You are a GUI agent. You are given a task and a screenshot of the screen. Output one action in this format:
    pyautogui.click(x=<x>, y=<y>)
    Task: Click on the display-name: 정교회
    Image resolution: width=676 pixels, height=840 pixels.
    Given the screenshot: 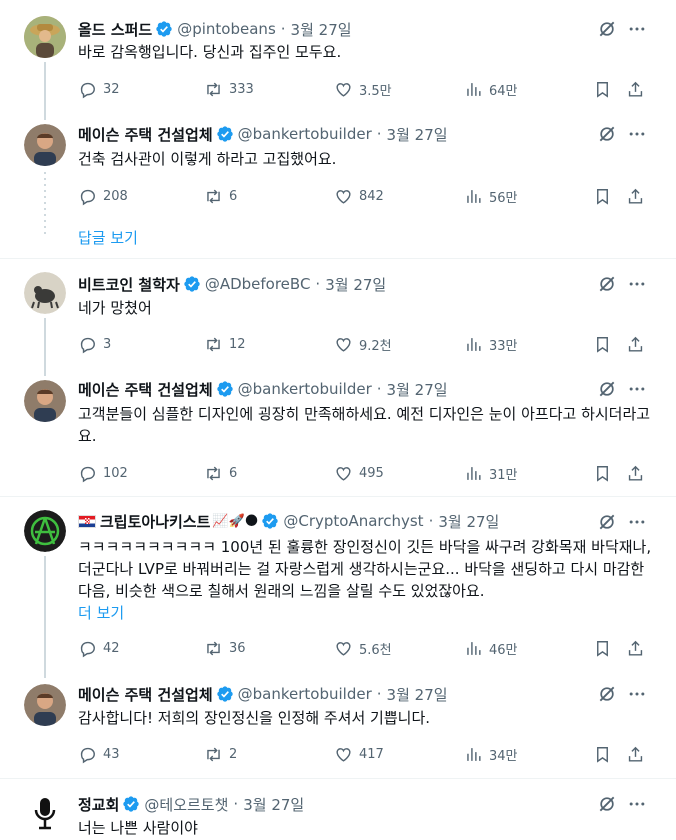 What is the action you would take?
    pyautogui.click(x=98, y=804)
    